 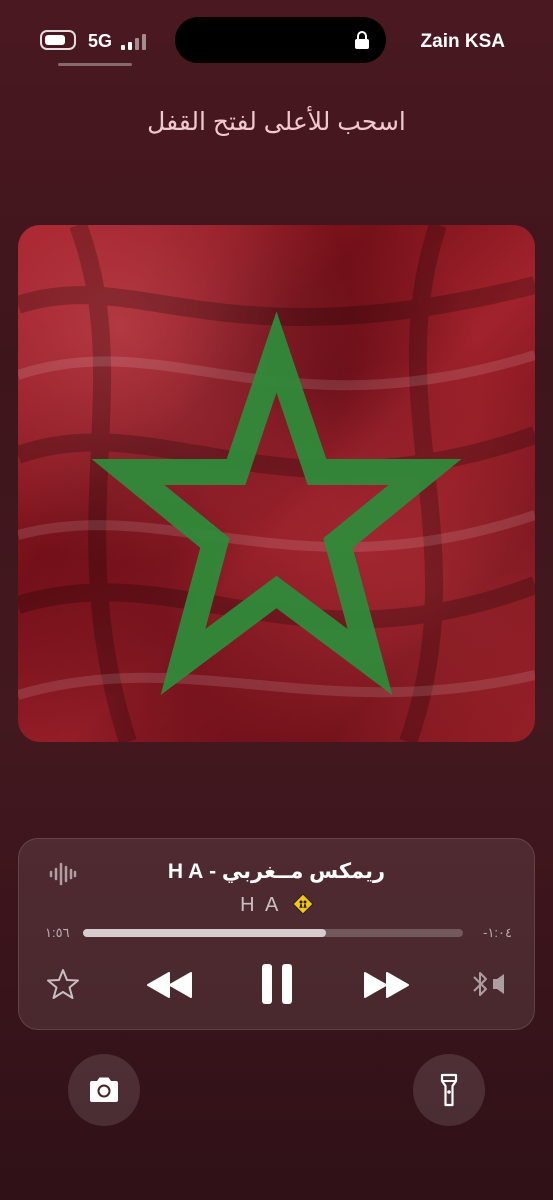 I want to click on progress-fill, so click(x=205, y=933).